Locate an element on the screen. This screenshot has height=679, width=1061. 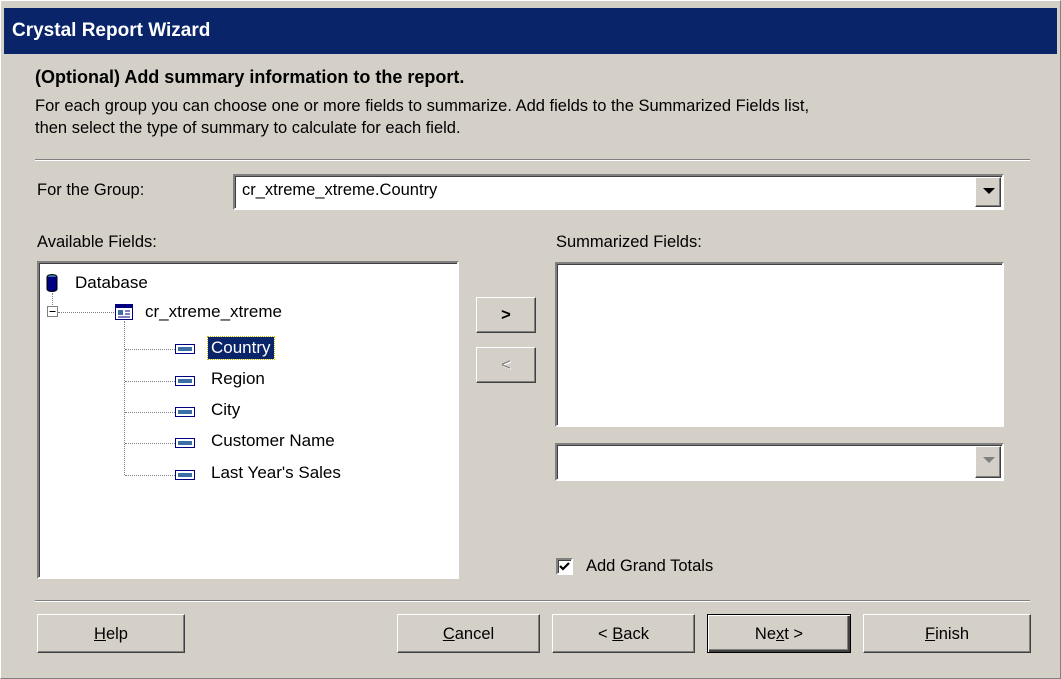
summary-type-select is located at coordinates (779, 462).